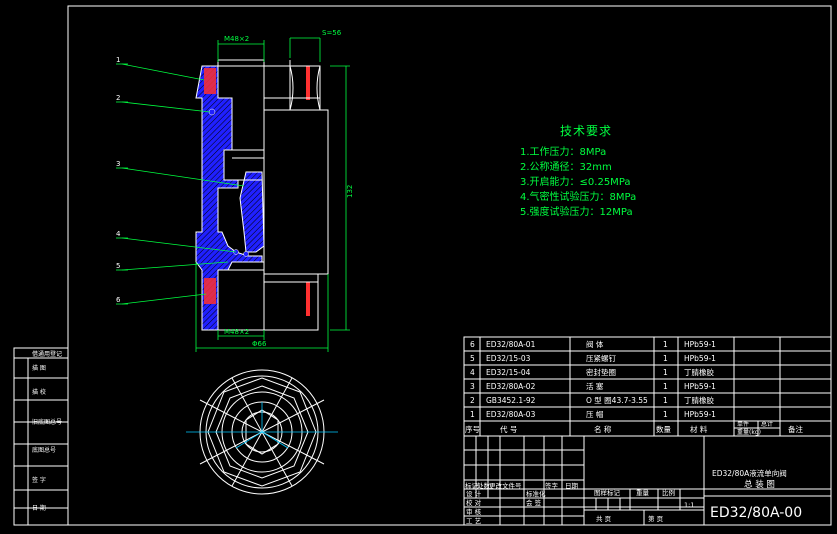  What do you see at coordinates (47, 354) in the screenshot?
I see `strip-label-0: 借通用登记` at bounding box center [47, 354].